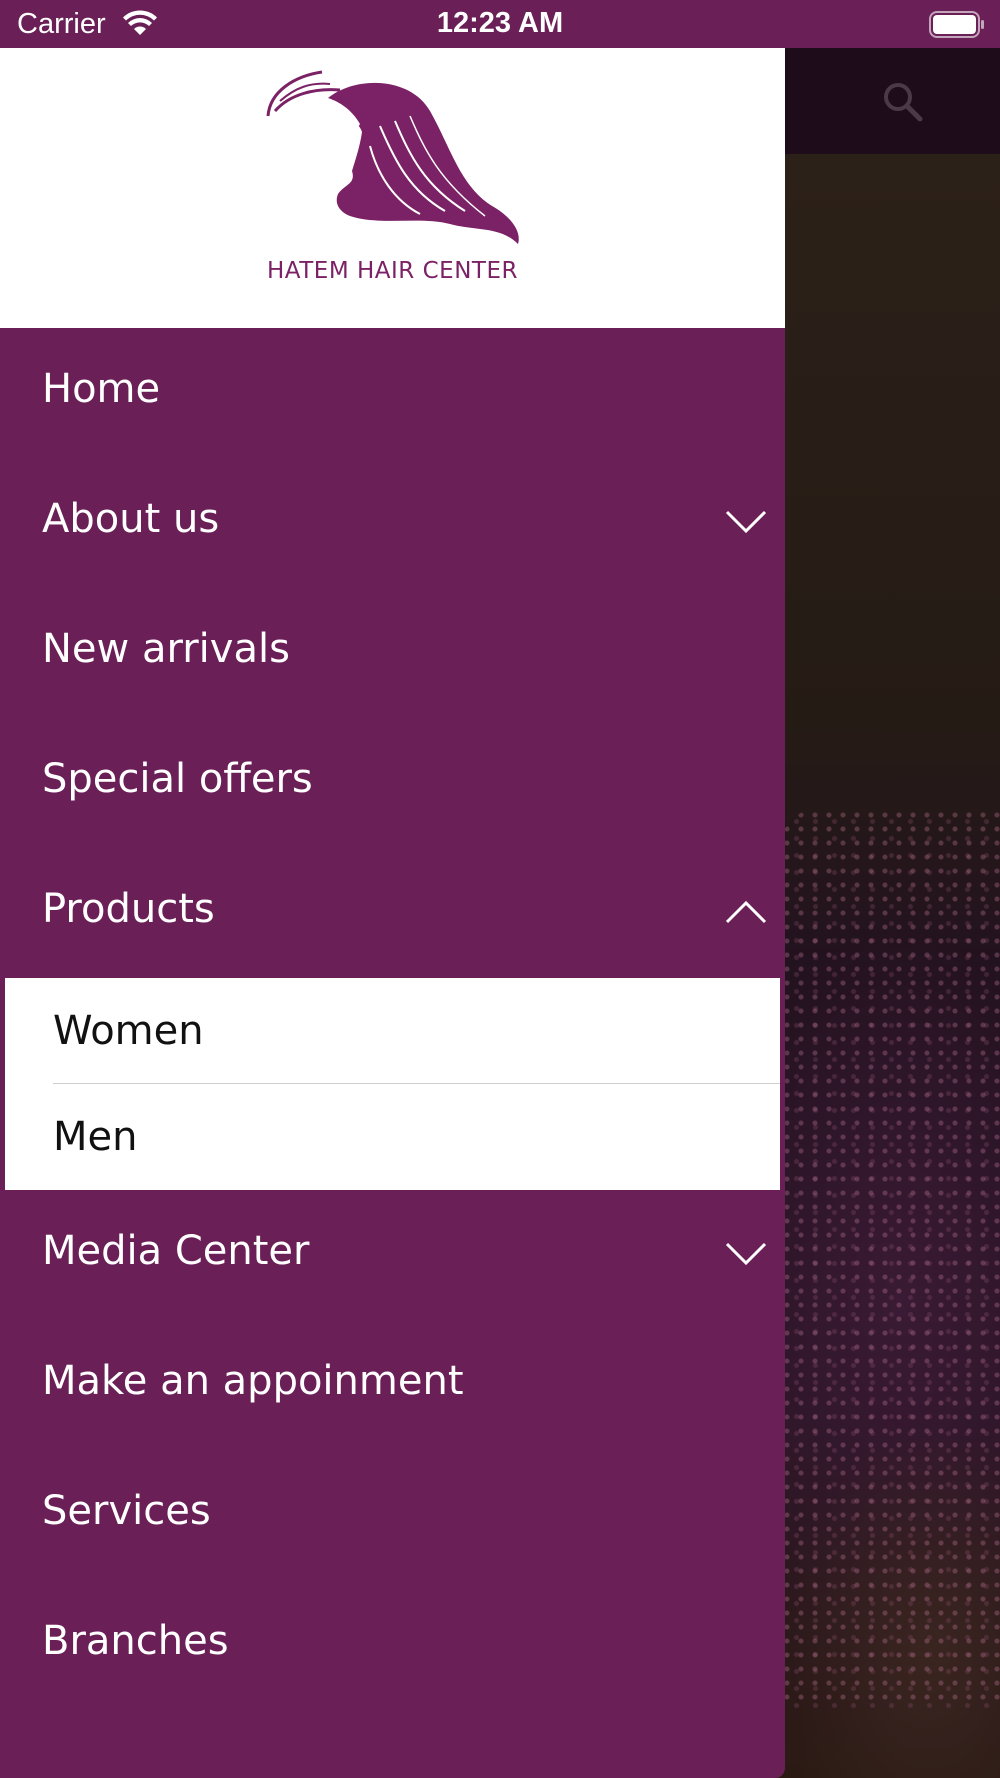 The image size is (1000, 1778). I want to click on menu-item-label: Home, so click(101, 389).